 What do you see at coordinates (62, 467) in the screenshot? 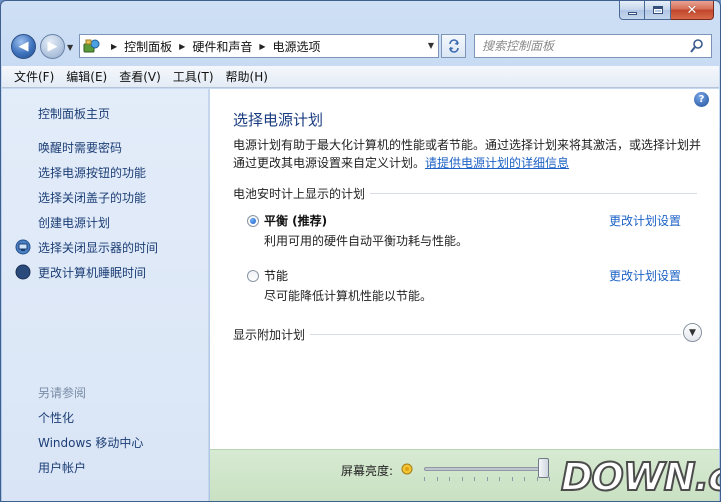
I see `sidebar-link-user-accounts: 用户帐户` at bounding box center [62, 467].